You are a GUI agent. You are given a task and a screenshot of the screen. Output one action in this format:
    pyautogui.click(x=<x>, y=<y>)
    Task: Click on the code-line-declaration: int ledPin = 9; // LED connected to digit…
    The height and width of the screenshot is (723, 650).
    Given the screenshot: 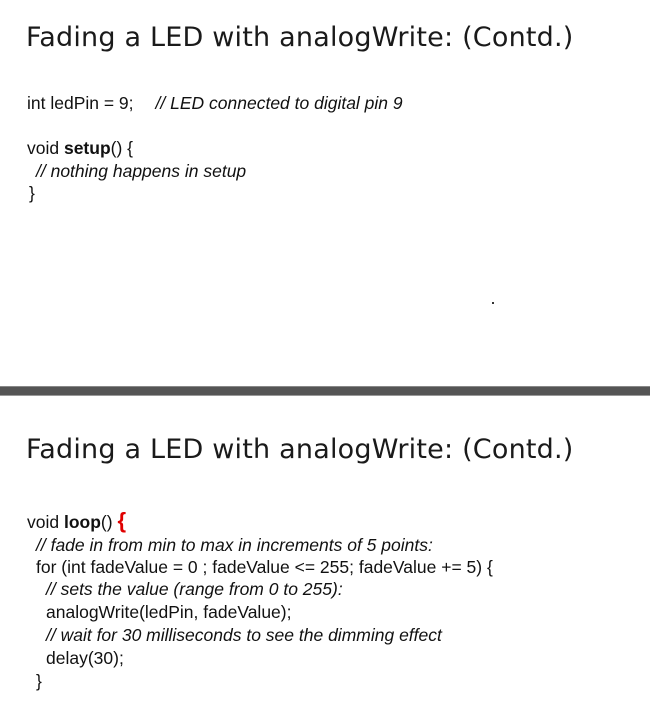 What is the action you would take?
    pyautogui.click(x=215, y=103)
    